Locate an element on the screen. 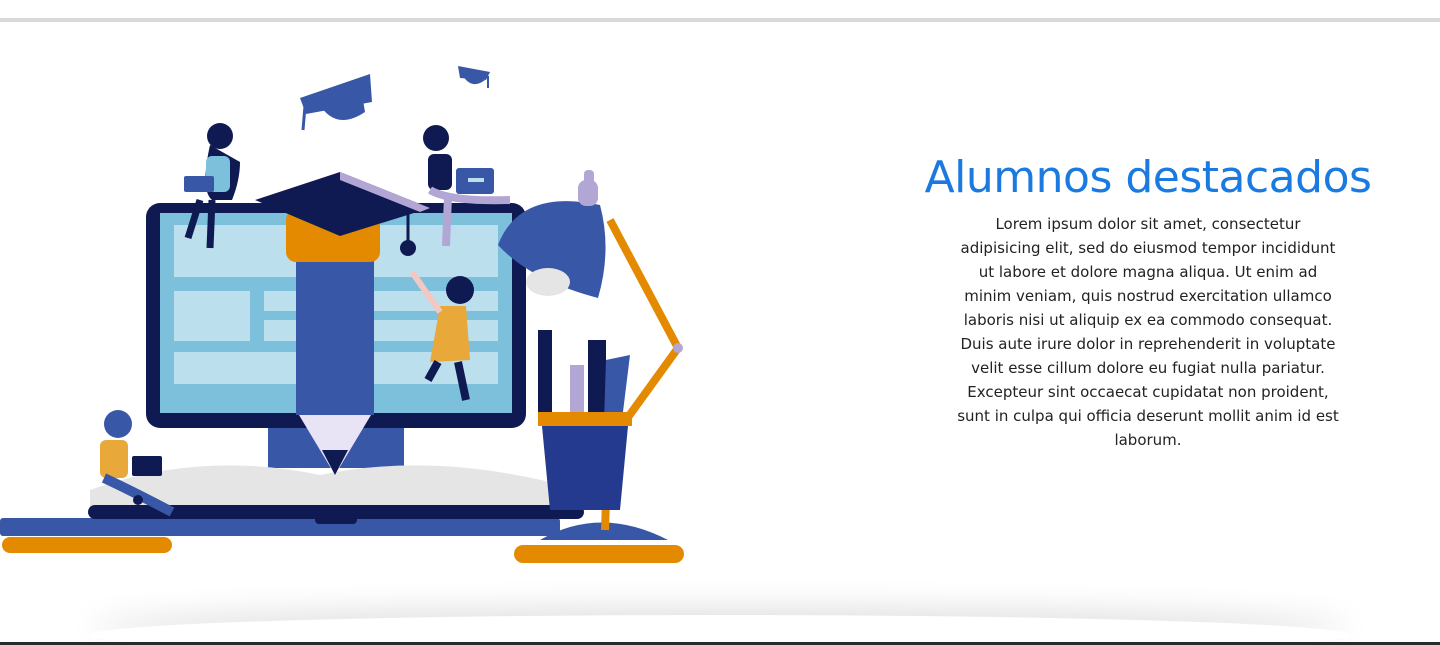 The width and height of the screenshot is (1440, 645). desk-bar is located at coordinates (280, 527).